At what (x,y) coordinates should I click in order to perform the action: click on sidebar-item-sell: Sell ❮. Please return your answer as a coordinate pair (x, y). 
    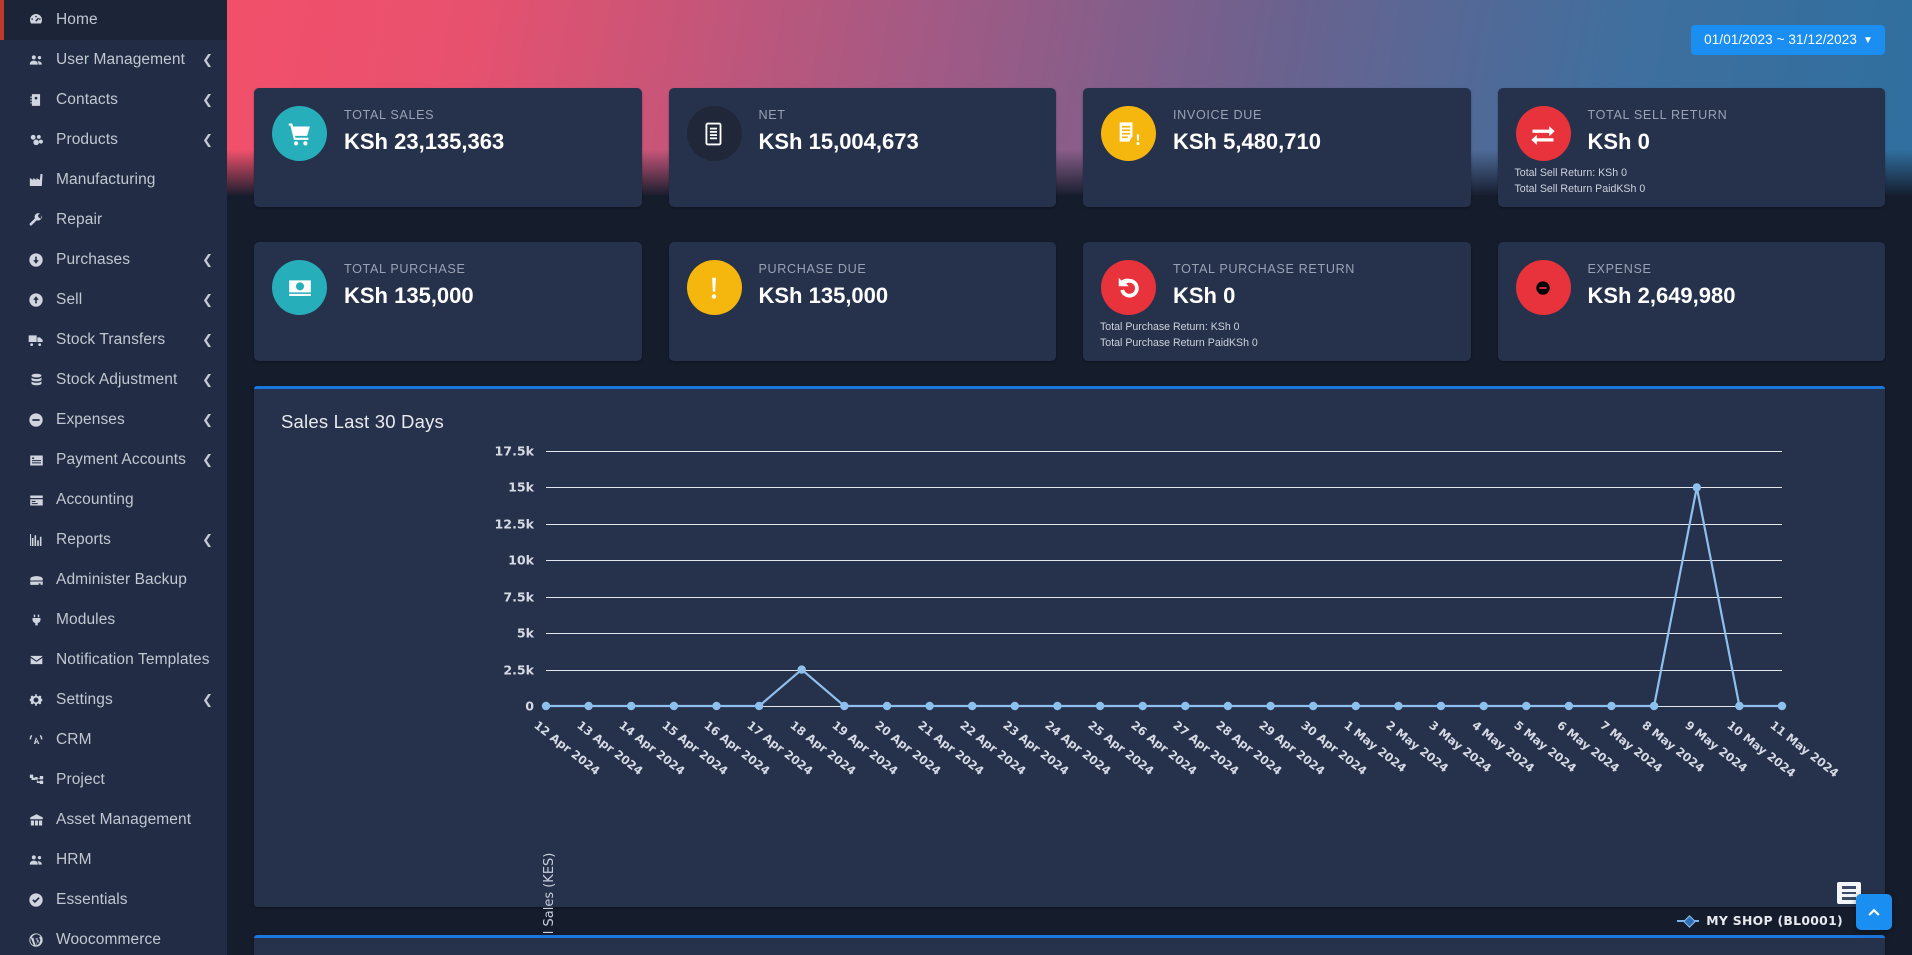
    Looking at the image, I should click on (113, 300).